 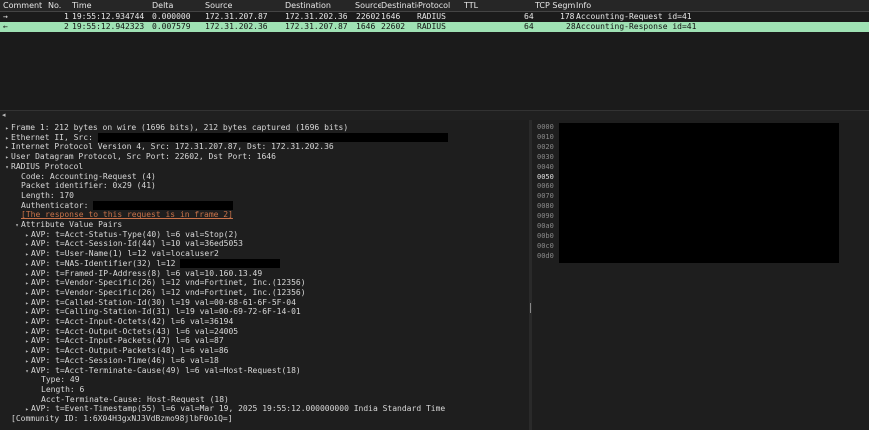 I want to click on packet-time: 19:55:12.934744, so click(x=108, y=16).